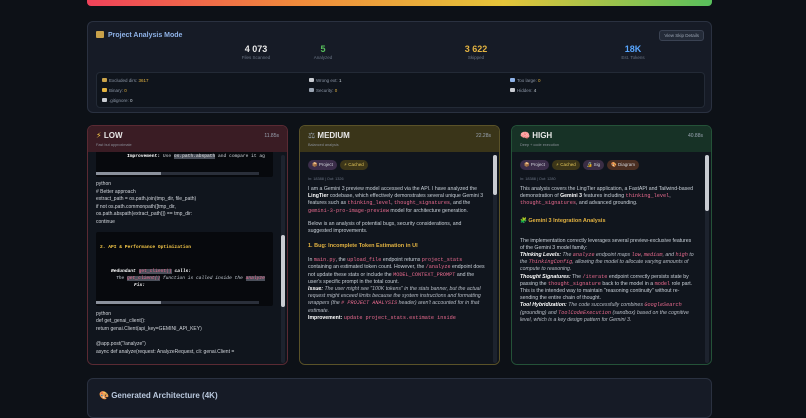 The width and height of the screenshot is (806, 418). What do you see at coordinates (476, 52) in the screenshot?
I see `stat-skipped: 3 622 Skipped` at bounding box center [476, 52].